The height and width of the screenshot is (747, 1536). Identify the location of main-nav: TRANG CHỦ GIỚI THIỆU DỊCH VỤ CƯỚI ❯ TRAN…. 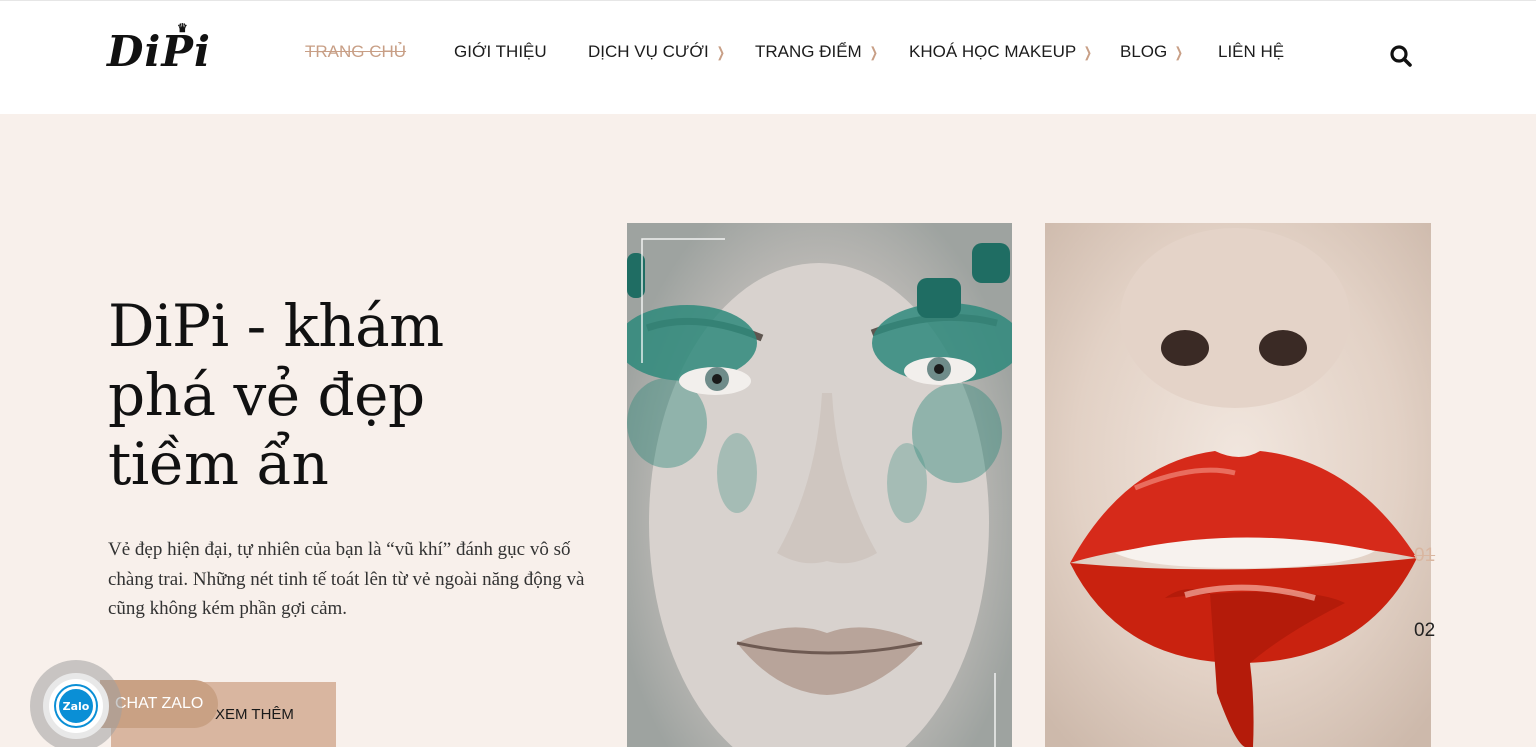
(794, 52).